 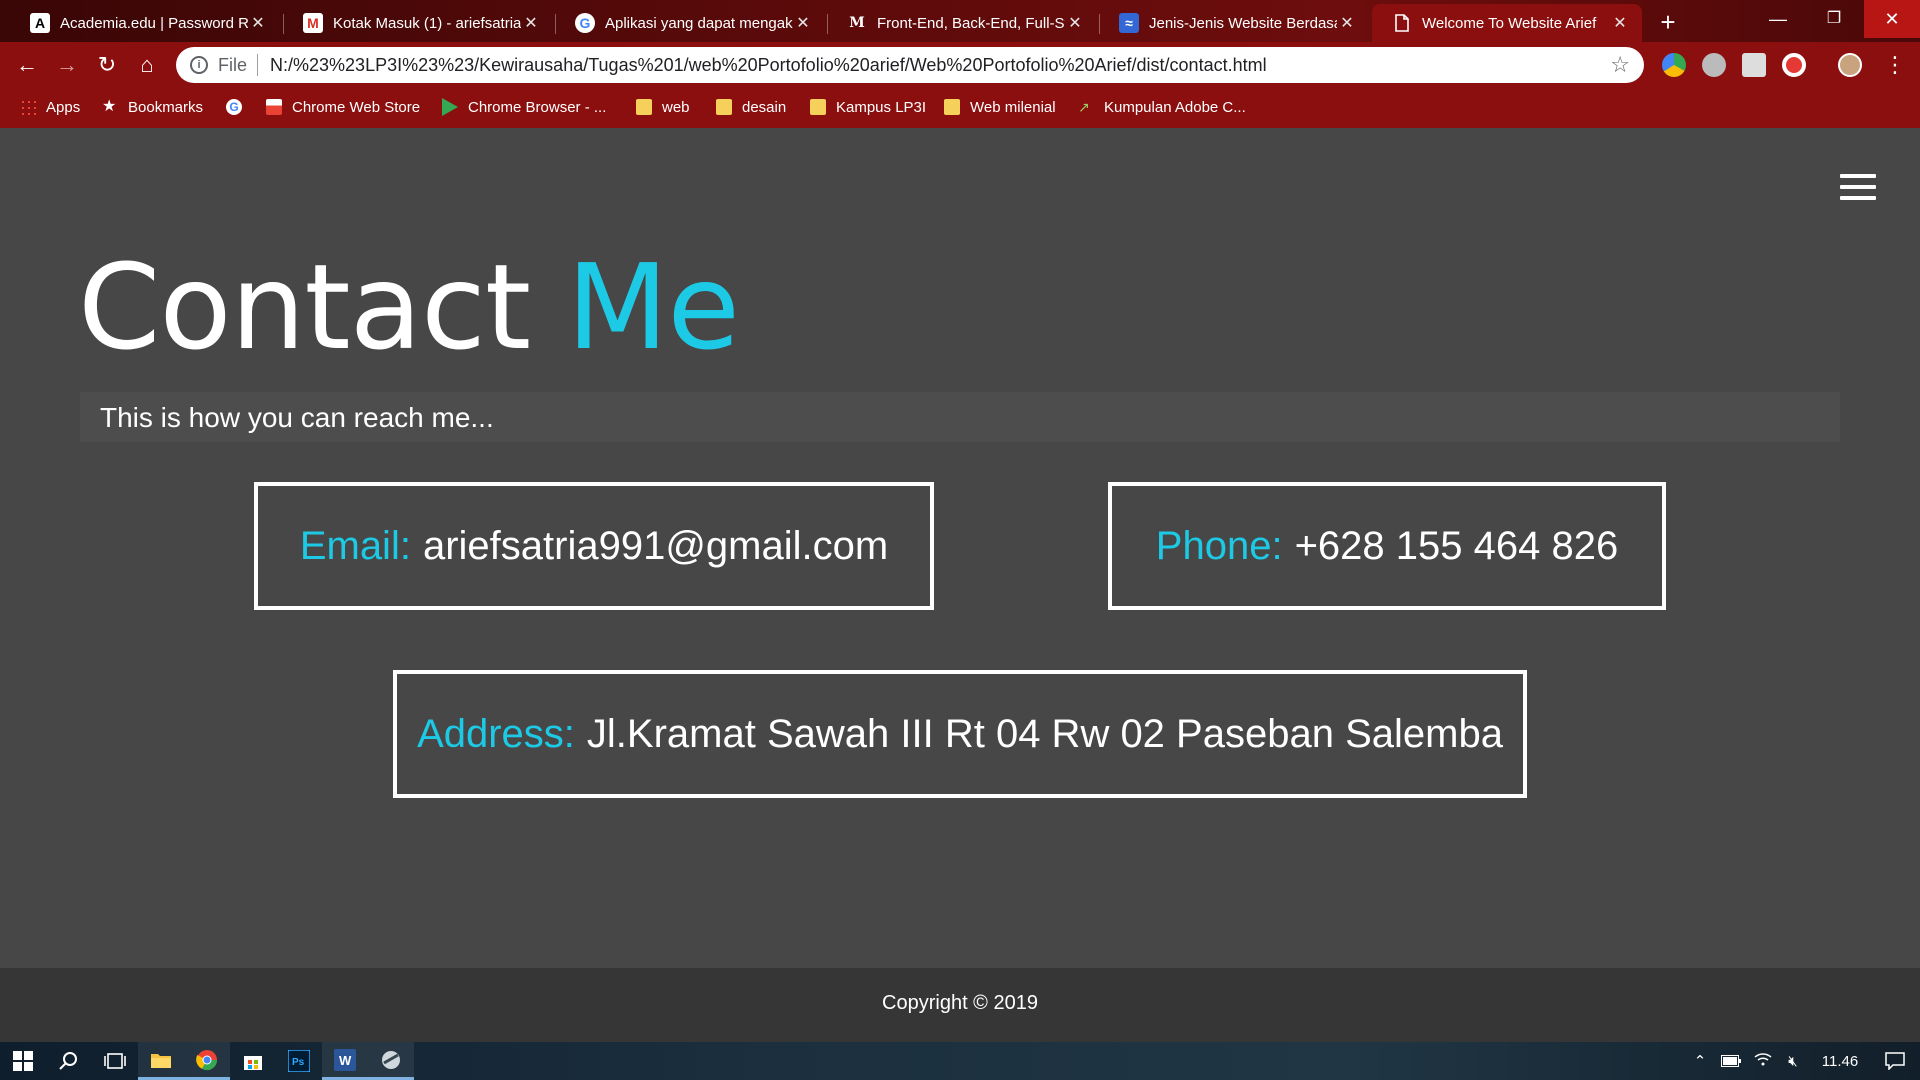 I want to click on page-title-main: Contact, so click(x=304, y=307).